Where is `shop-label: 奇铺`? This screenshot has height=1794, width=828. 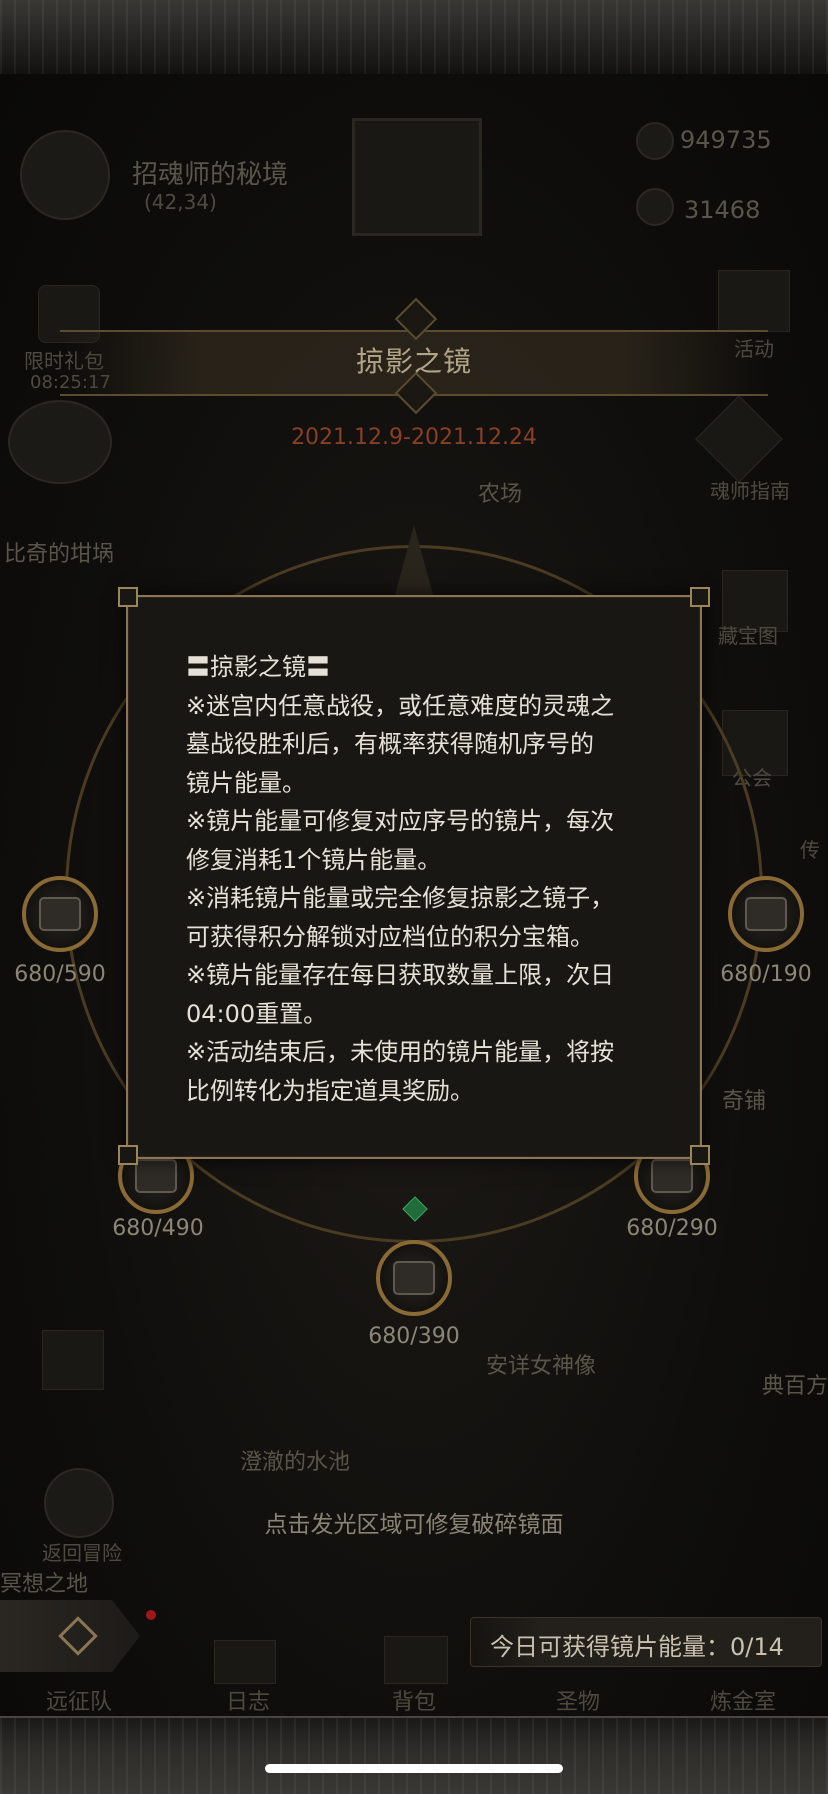 shop-label: 奇铺 is located at coordinates (744, 1101).